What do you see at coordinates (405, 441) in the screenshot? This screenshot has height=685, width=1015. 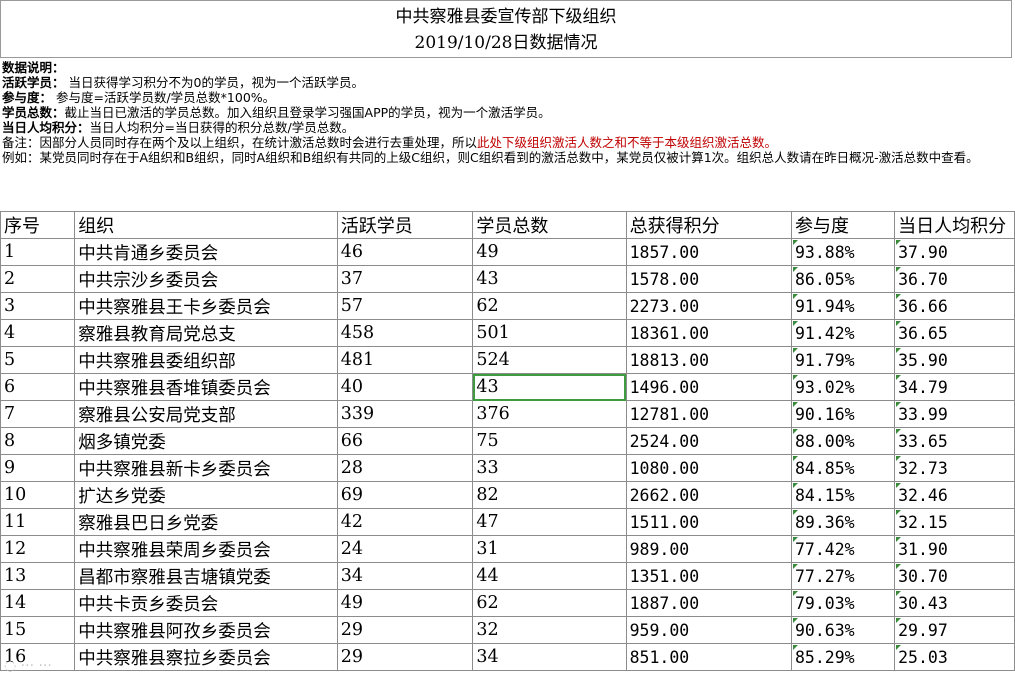 I see `cell-active: 66` at bounding box center [405, 441].